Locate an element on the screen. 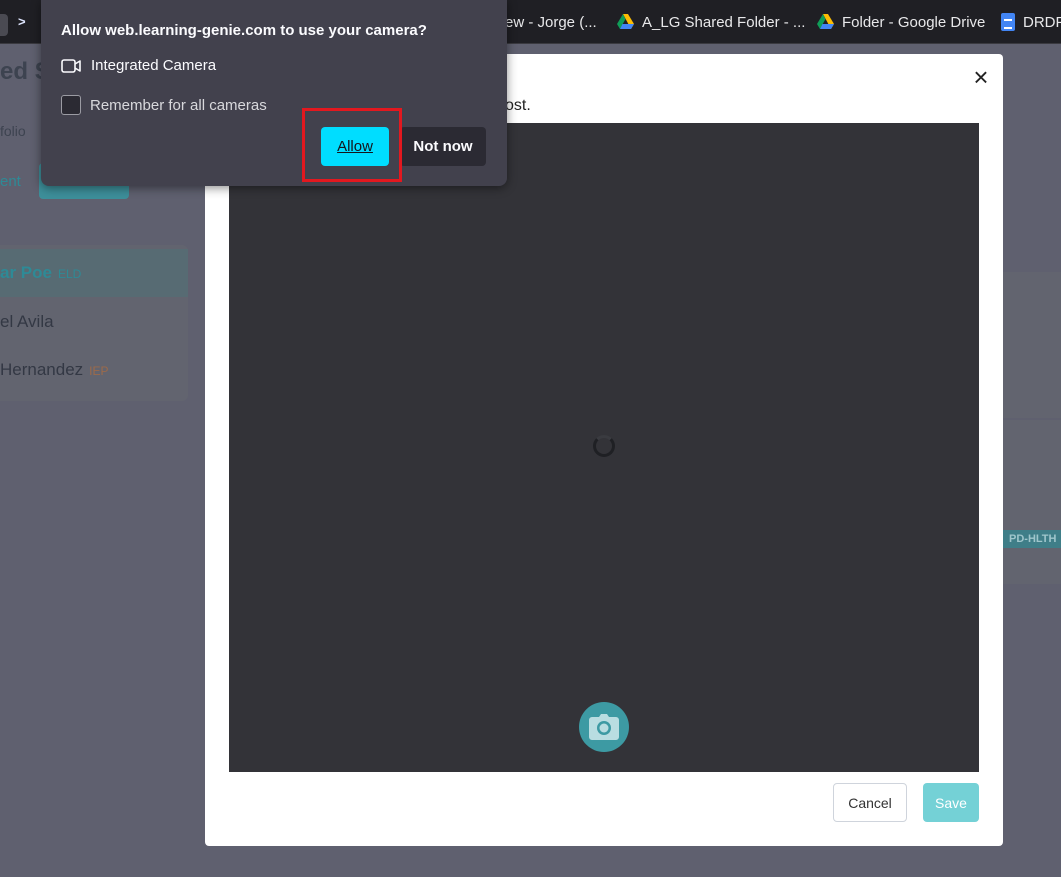  bookmark-item: DRDP is located at coordinates (1031, 22).